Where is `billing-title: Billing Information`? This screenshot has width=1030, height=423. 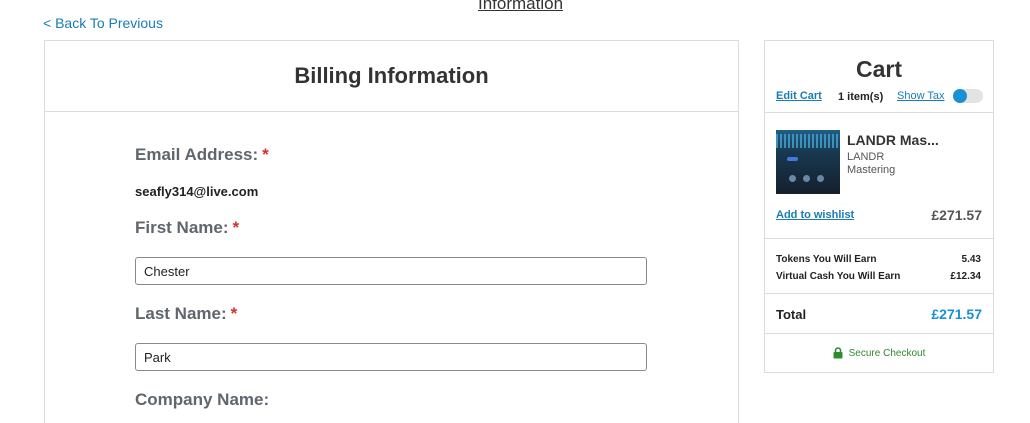 billing-title: Billing Information is located at coordinates (391, 75).